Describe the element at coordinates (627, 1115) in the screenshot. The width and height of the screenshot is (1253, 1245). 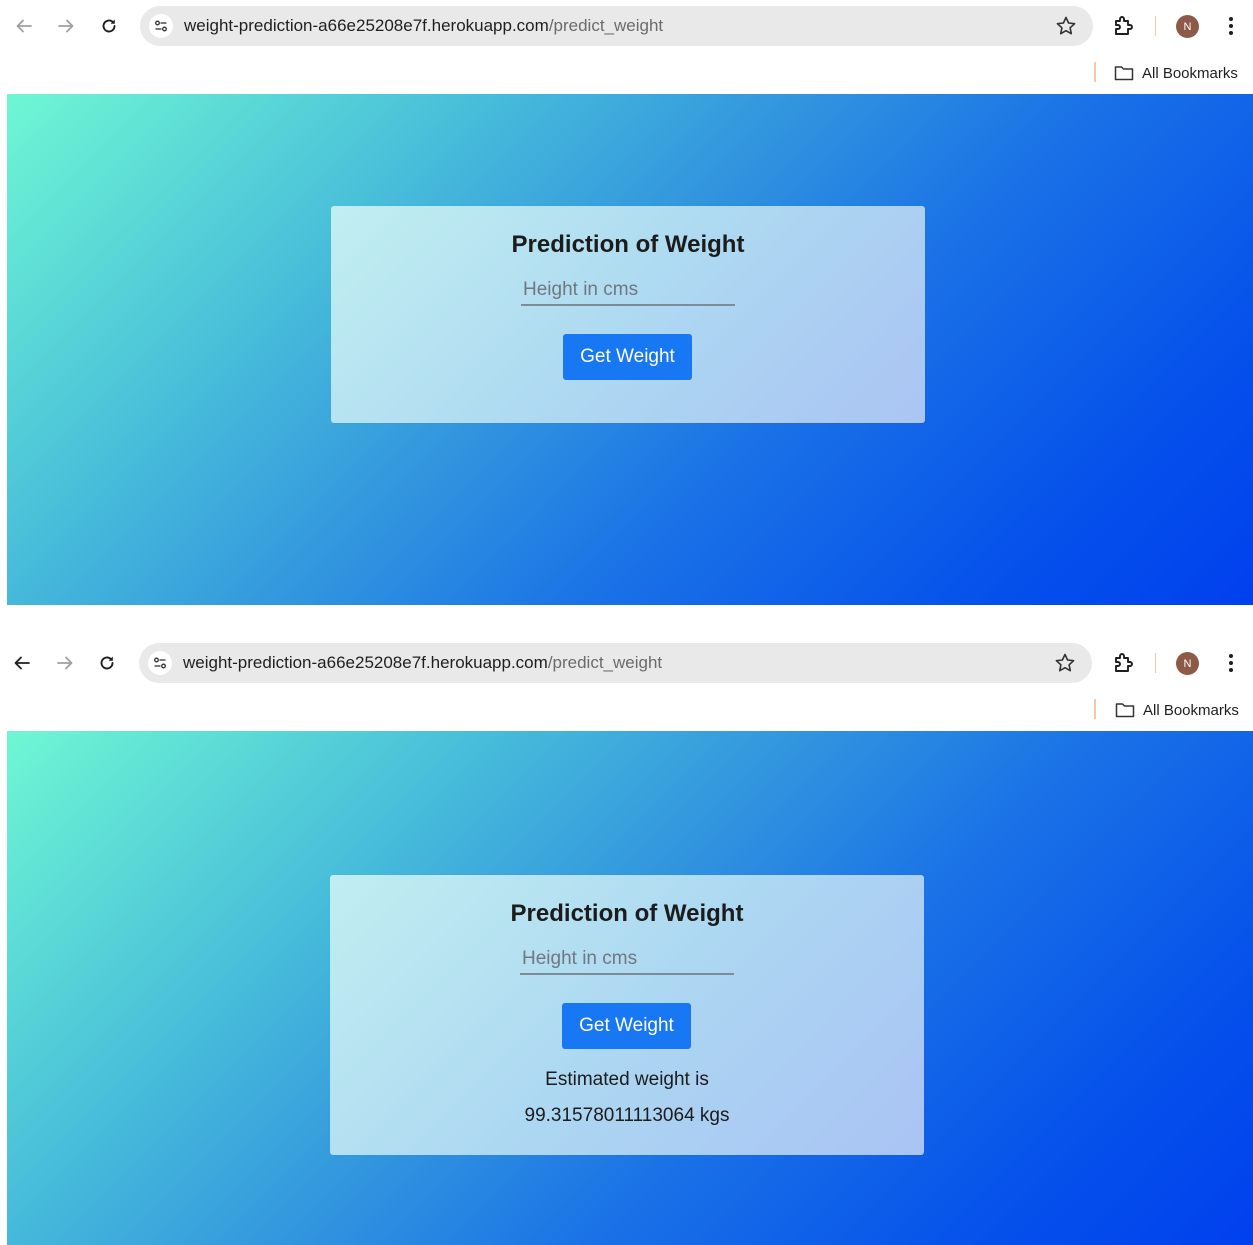
I see `result-value: 99.31578011113064 kgs` at that location.